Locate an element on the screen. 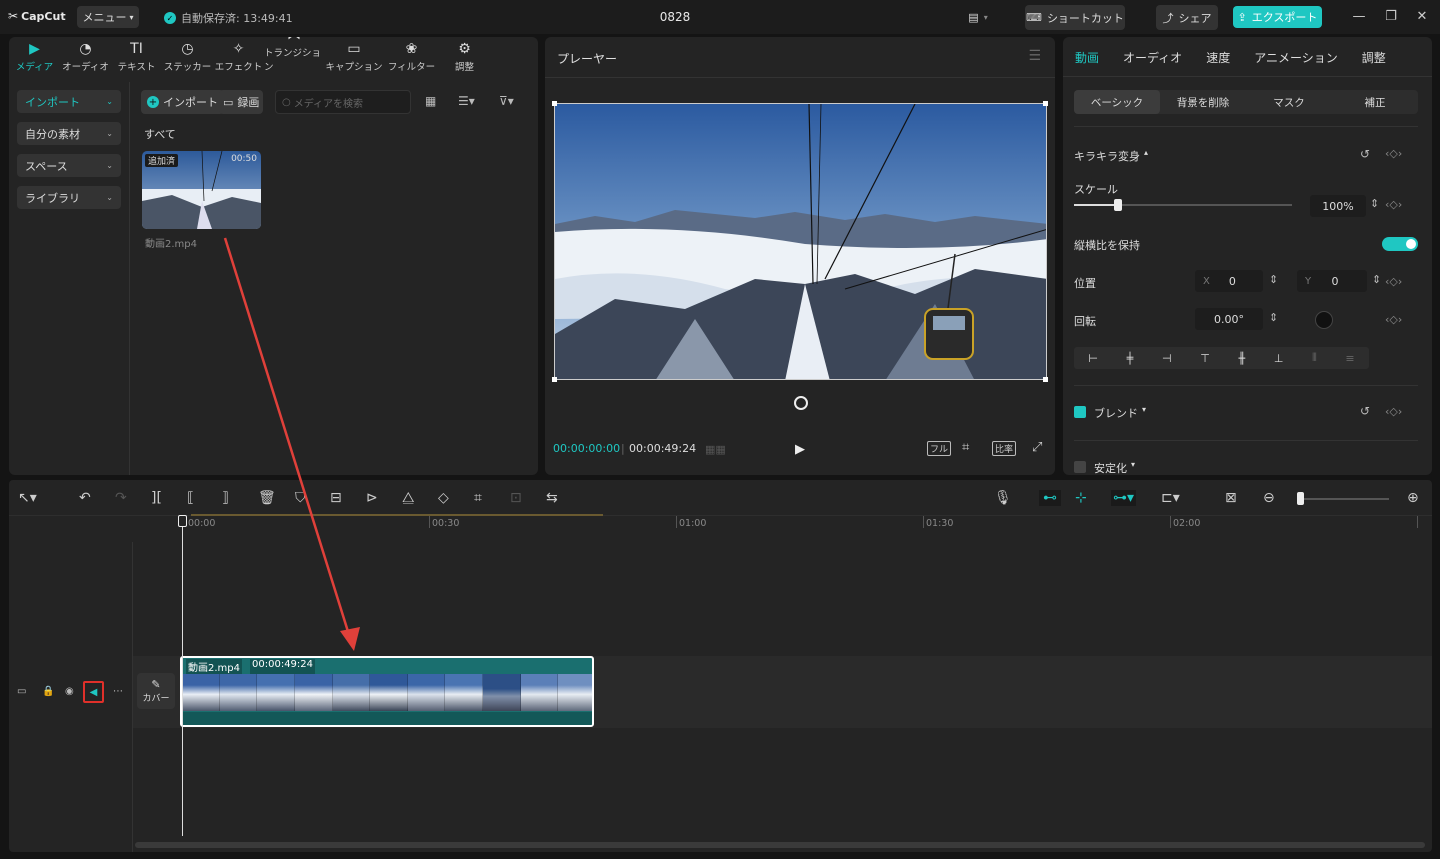 This screenshot has height=859, width=1440. arrow-line is located at coordinates (287, 438).